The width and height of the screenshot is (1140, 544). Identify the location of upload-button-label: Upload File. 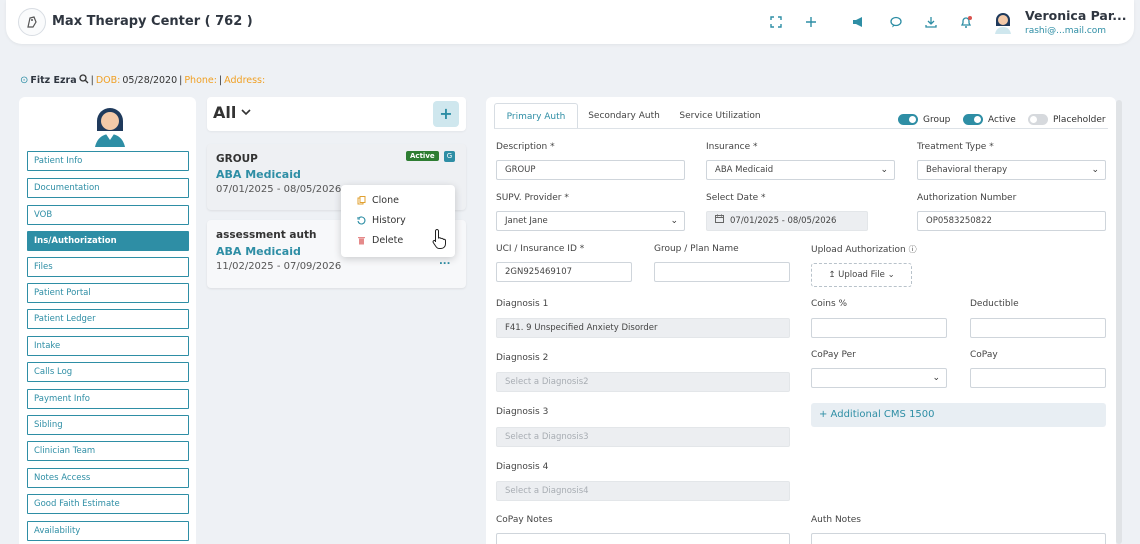
(861, 275).